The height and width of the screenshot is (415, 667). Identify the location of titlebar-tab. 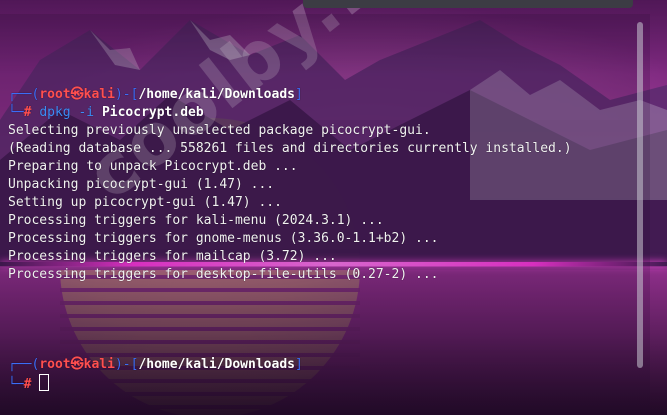
(468, 4).